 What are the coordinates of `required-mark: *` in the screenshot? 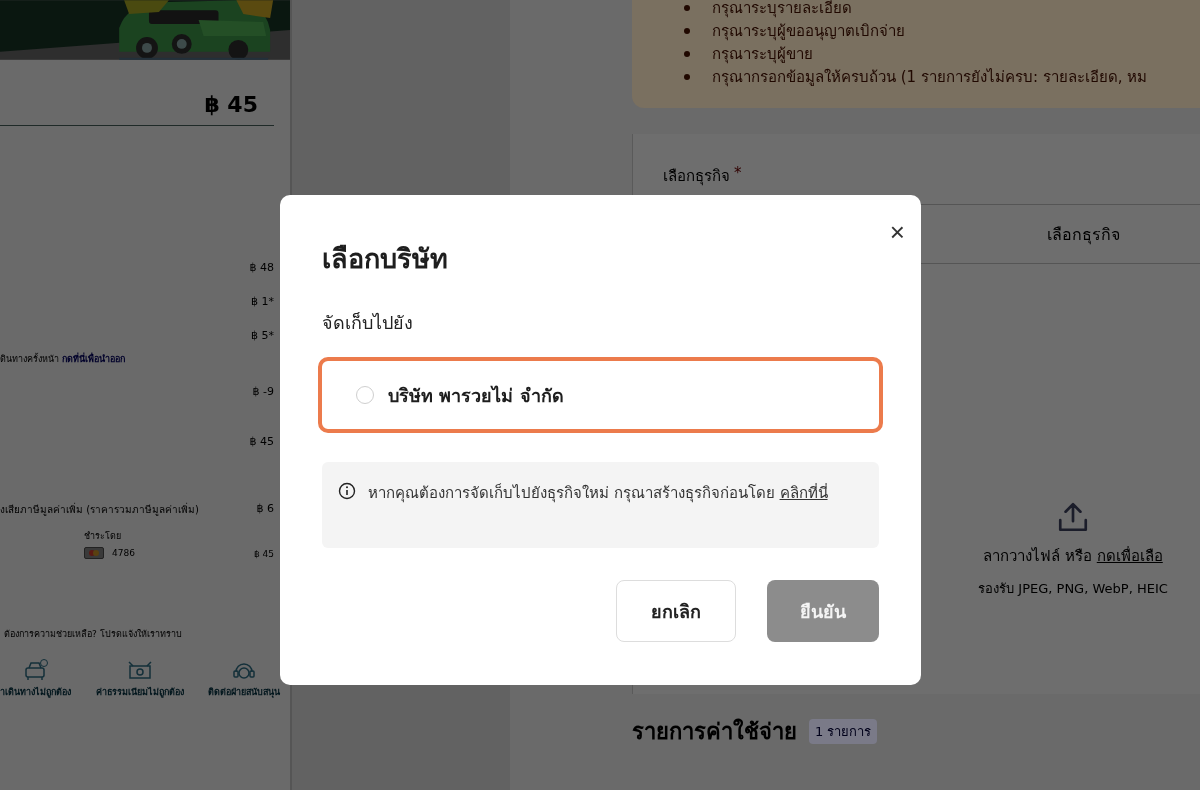 It's located at (738, 174).